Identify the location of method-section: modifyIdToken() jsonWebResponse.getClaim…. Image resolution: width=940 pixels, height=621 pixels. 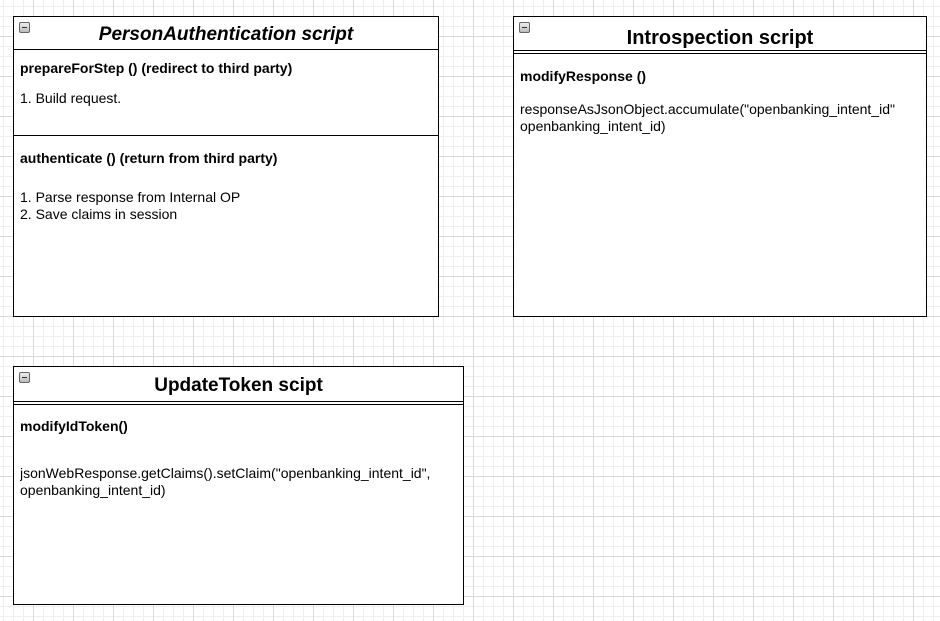
(238, 452).